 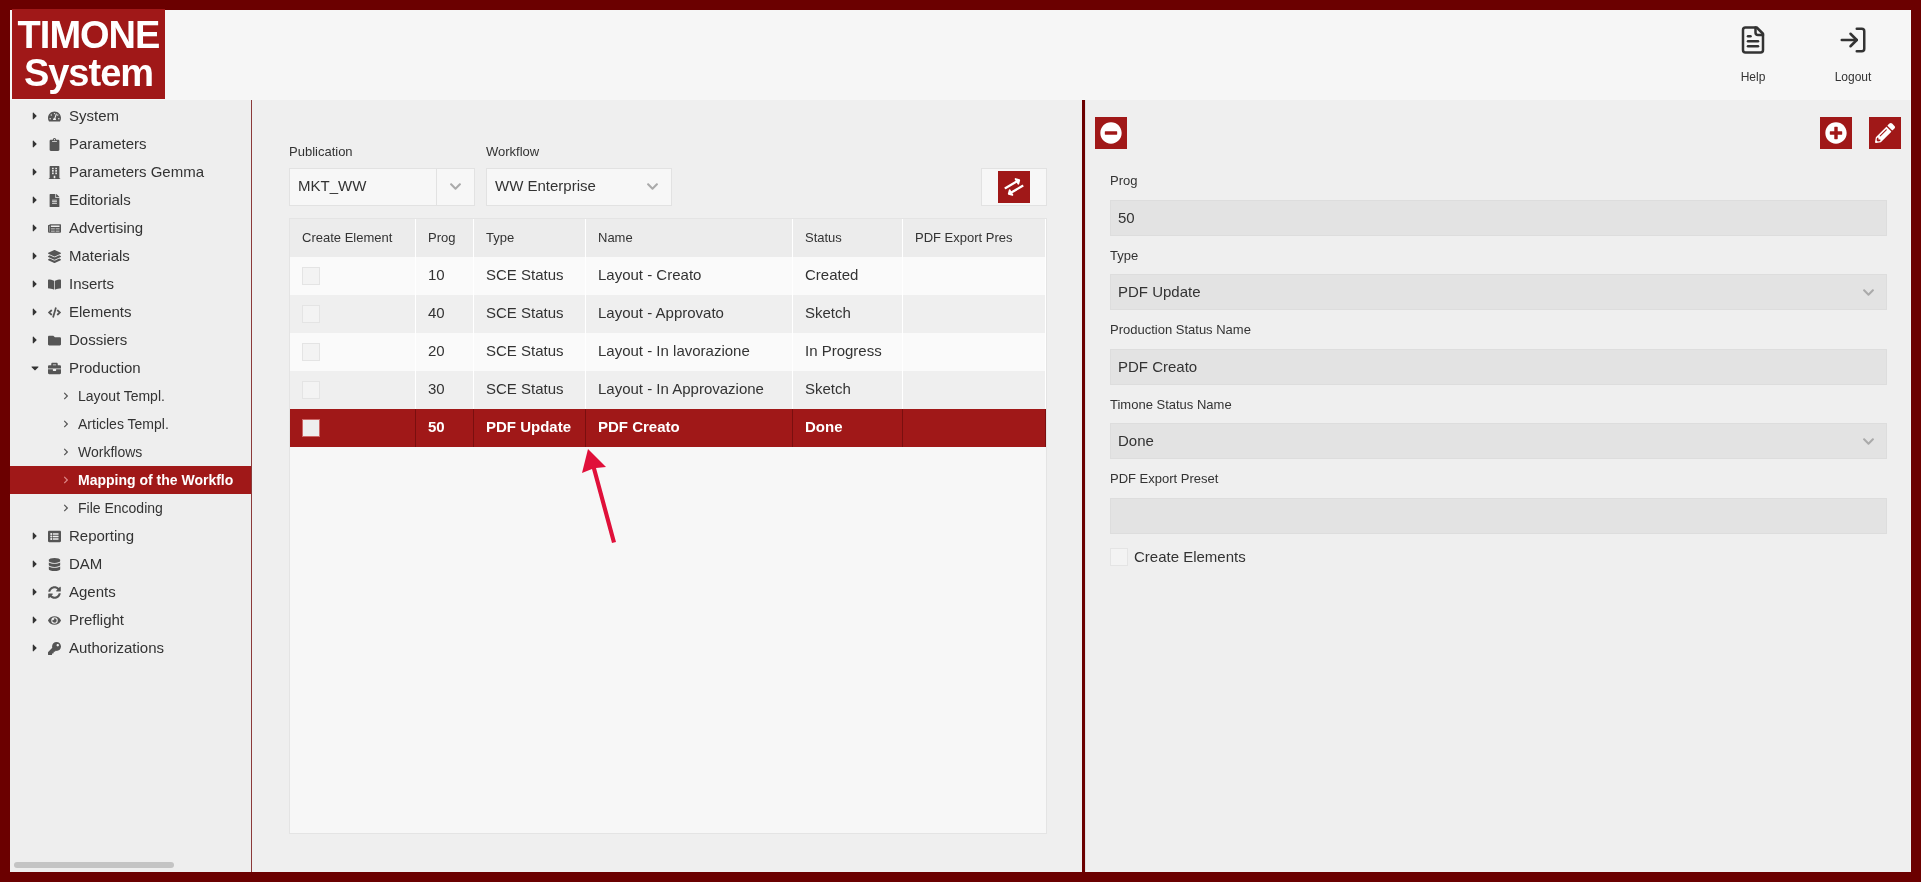 What do you see at coordinates (436, 389) in the screenshot?
I see `table-cell-text: 30` at bounding box center [436, 389].